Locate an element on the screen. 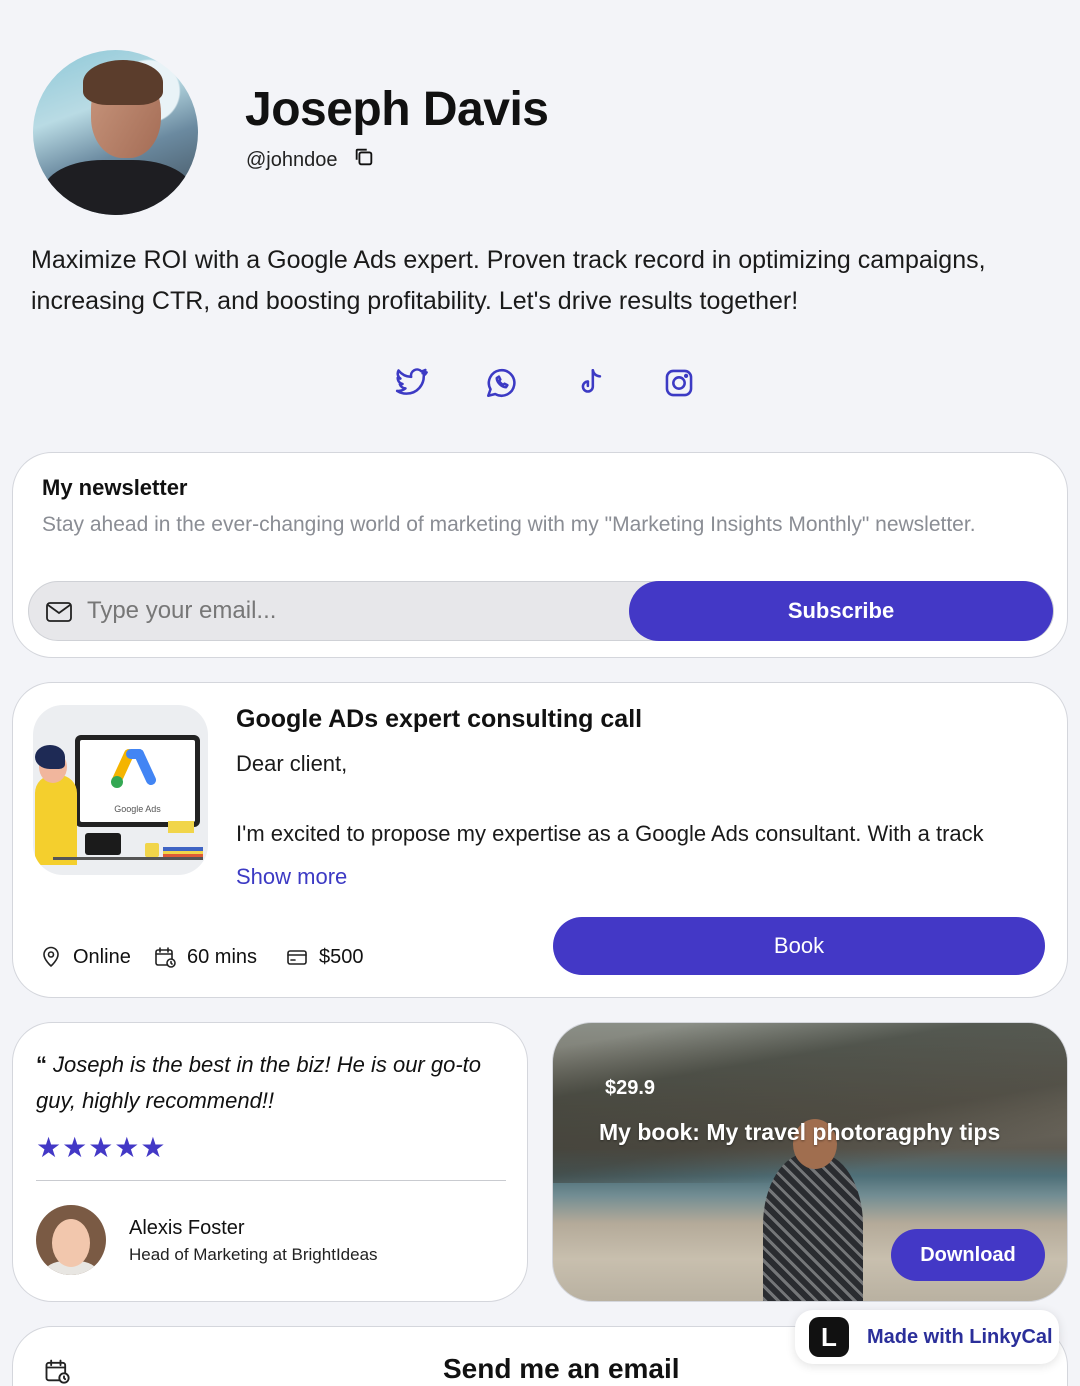 This screenshot has height=1386, width=1080. google-ads-label: Google Ads is located at coordinates (137, 809).